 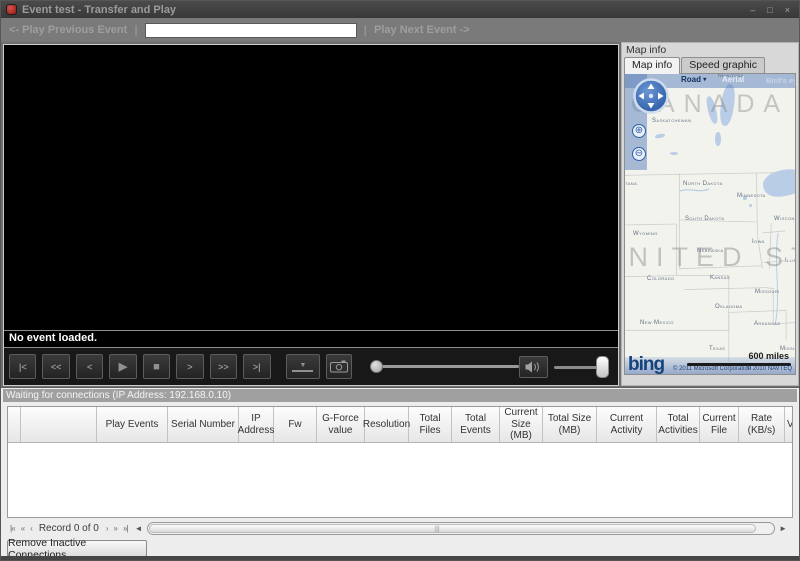 I want to click on horizontal-scrollbar: |||, so click(x=461, y=528).